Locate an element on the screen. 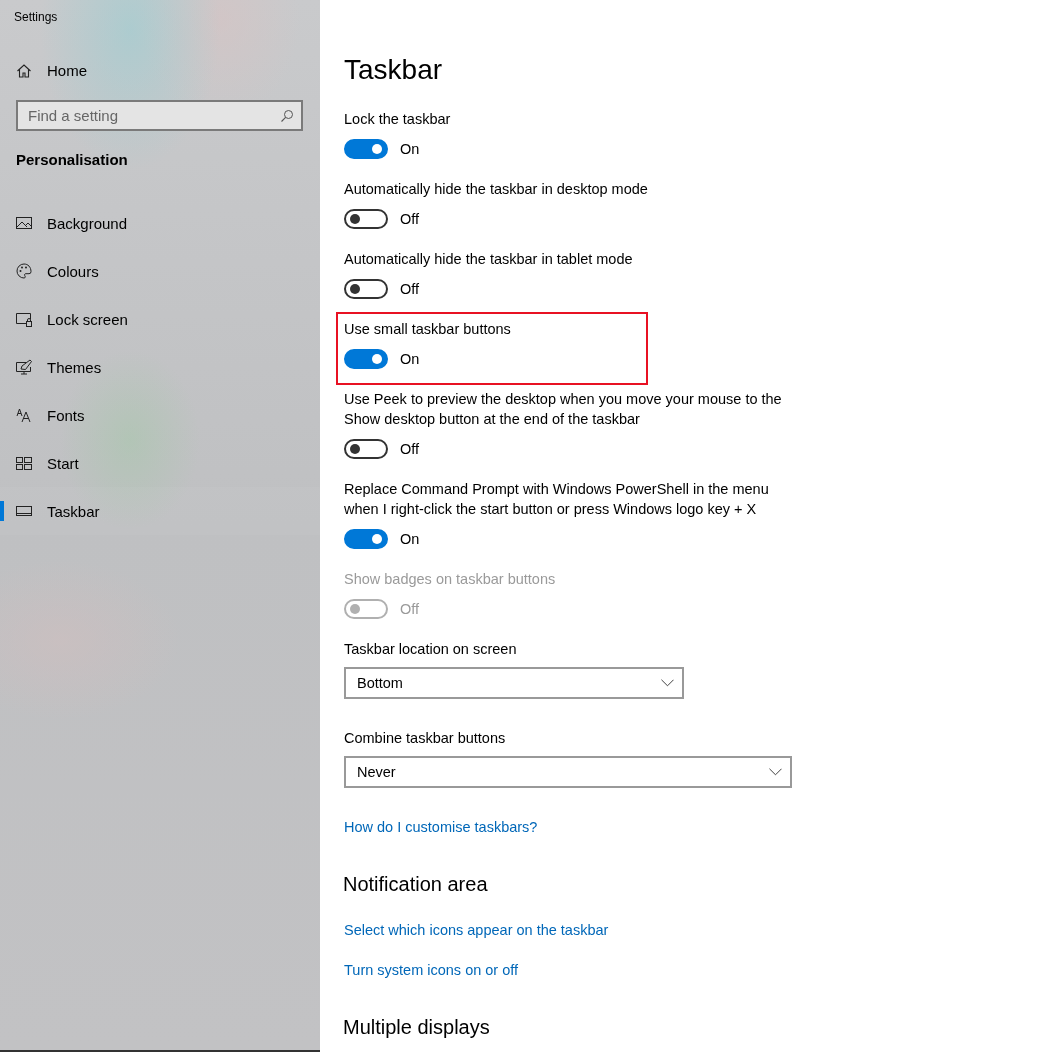 The height and width of the screenshot is (1052, 1057). setting-label: Use small taskbar buttons is located at coordinates (428, 329).